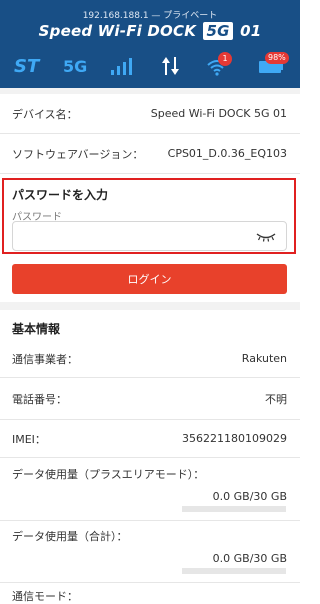  I want to click on address-bar: 192.168.188.1 — プライベート, so click(150, 14).